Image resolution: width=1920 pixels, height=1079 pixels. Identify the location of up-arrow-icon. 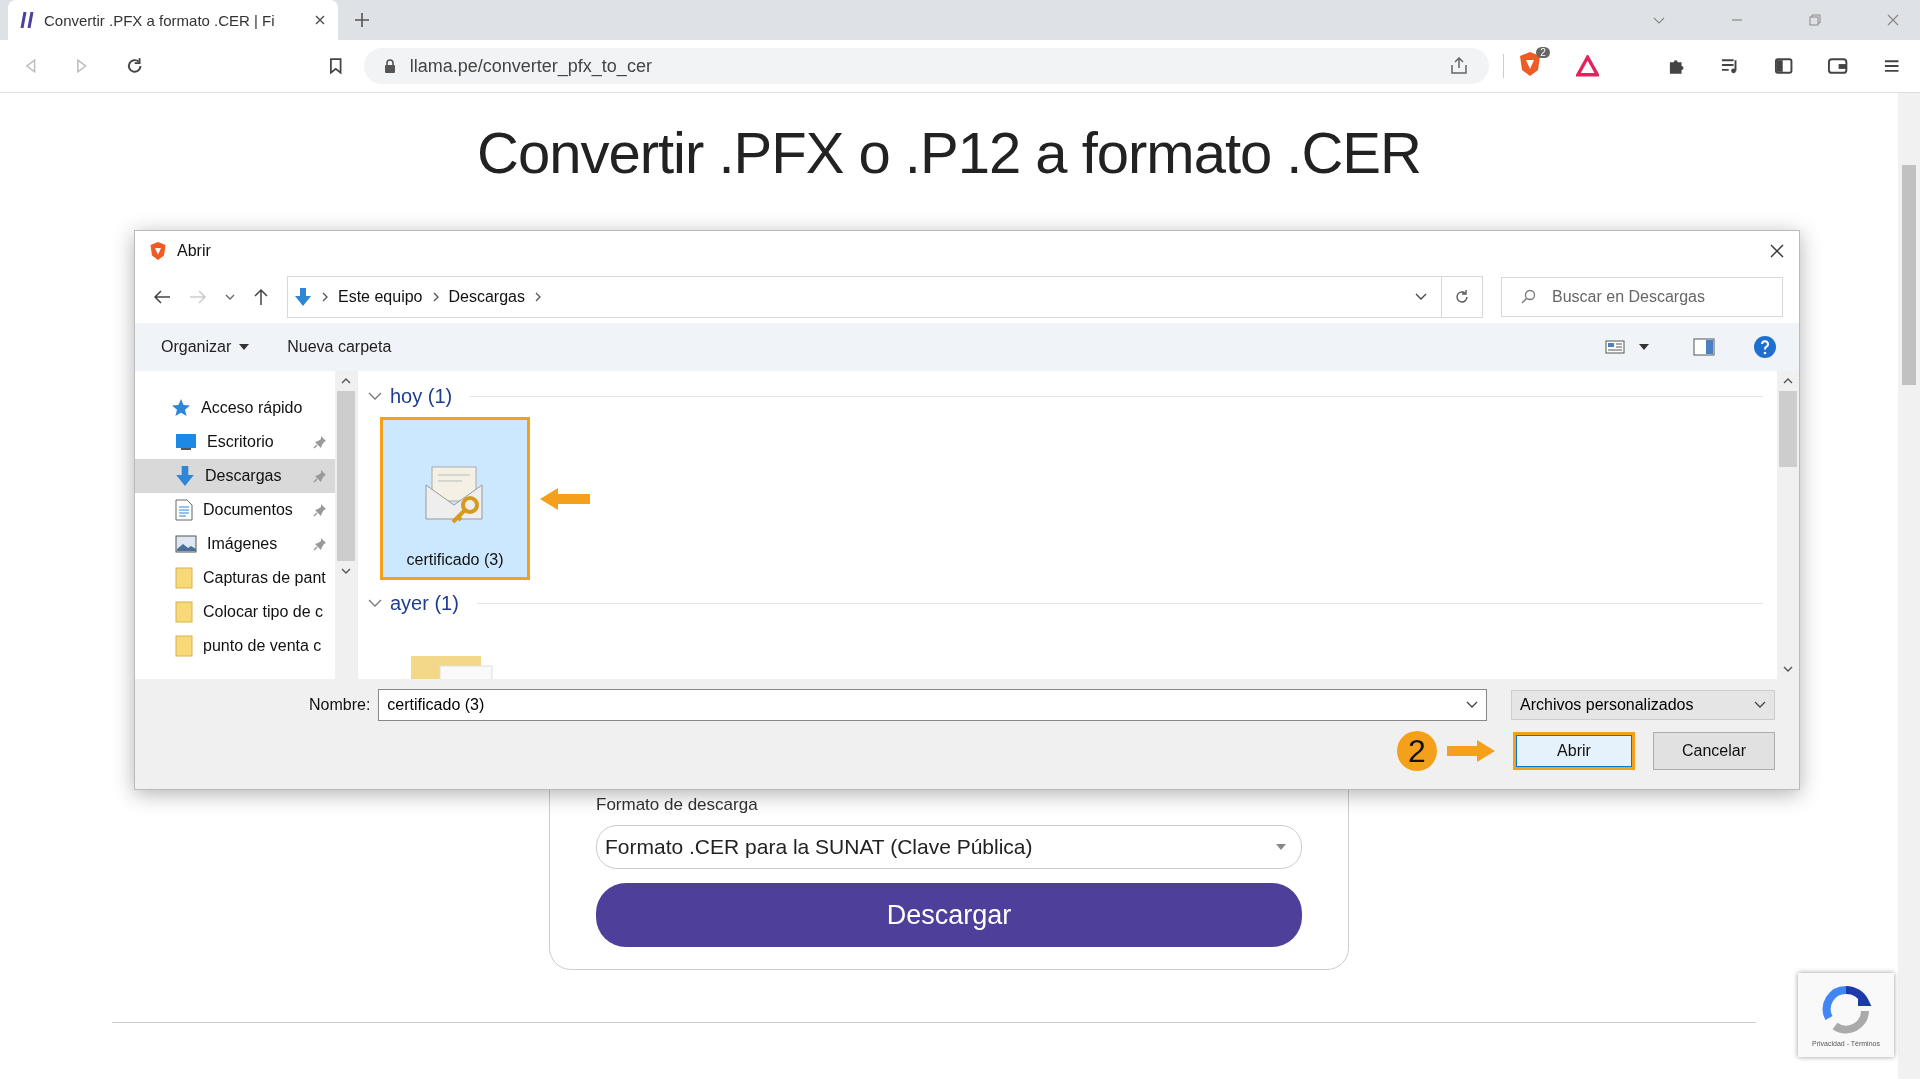
(261, 297).